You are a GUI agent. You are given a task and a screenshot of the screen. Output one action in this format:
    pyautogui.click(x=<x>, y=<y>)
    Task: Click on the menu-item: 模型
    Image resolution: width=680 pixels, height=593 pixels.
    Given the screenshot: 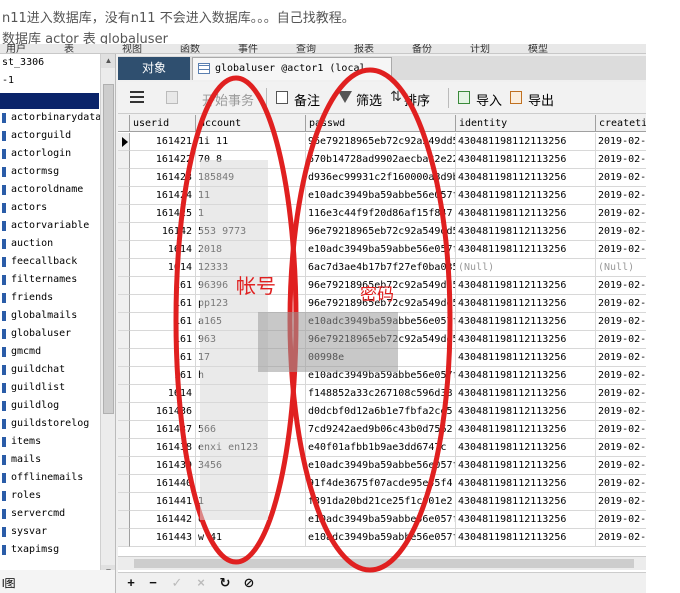 What is the action you would take?
    pyautogui.click(x=538, y=48)
    